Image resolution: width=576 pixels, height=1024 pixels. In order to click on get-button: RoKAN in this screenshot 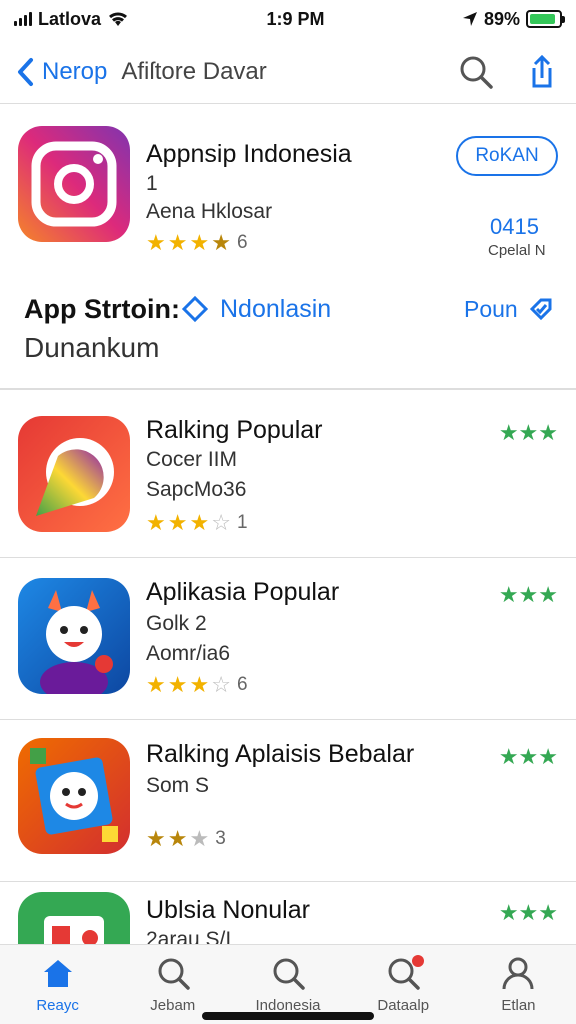, I will do `click(507, 156)`.